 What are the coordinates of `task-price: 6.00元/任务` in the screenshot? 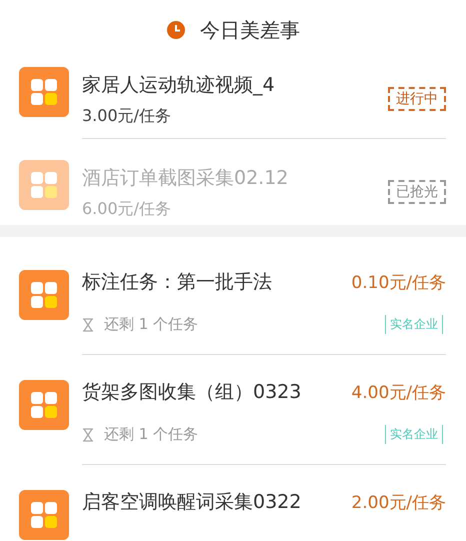 It's located at (127, 209).